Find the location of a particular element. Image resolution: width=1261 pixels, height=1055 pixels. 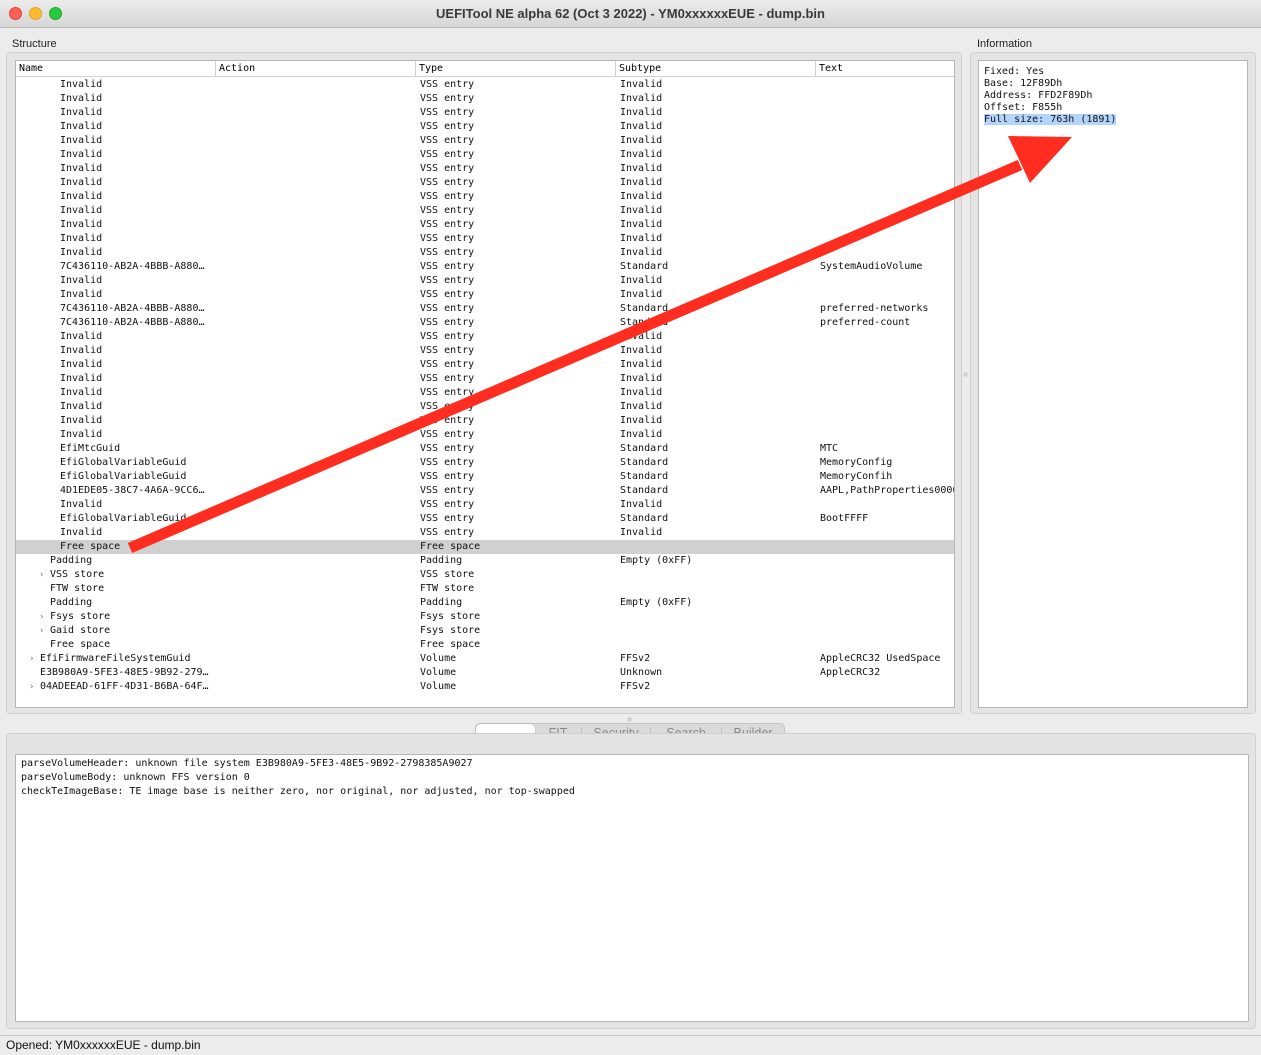

message-line: parseVolumeBody: unknown FFS version 0 is located at coordinates (634, 778).